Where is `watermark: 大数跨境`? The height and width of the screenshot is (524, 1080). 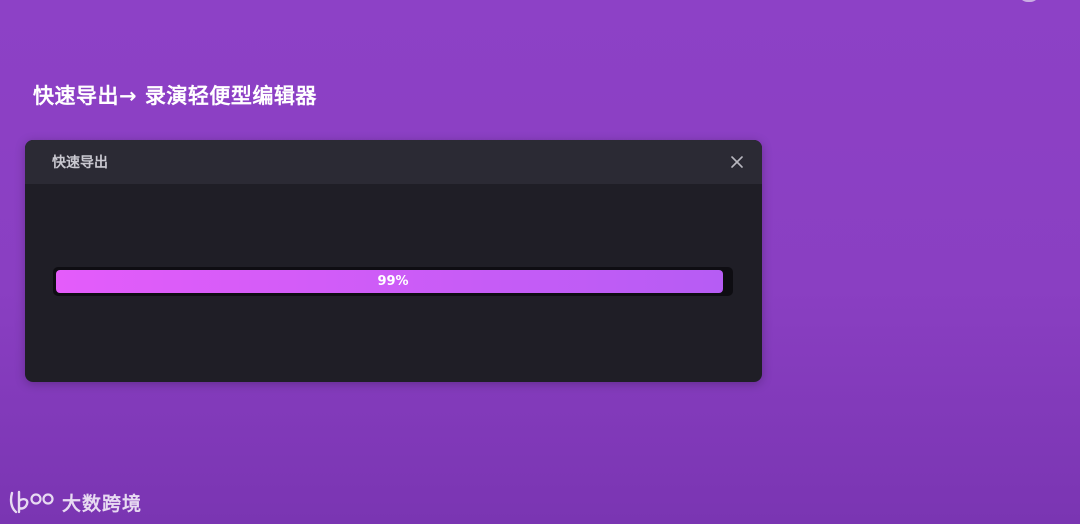 watermark: 大数跨境 is located at coordinates (75, 502).